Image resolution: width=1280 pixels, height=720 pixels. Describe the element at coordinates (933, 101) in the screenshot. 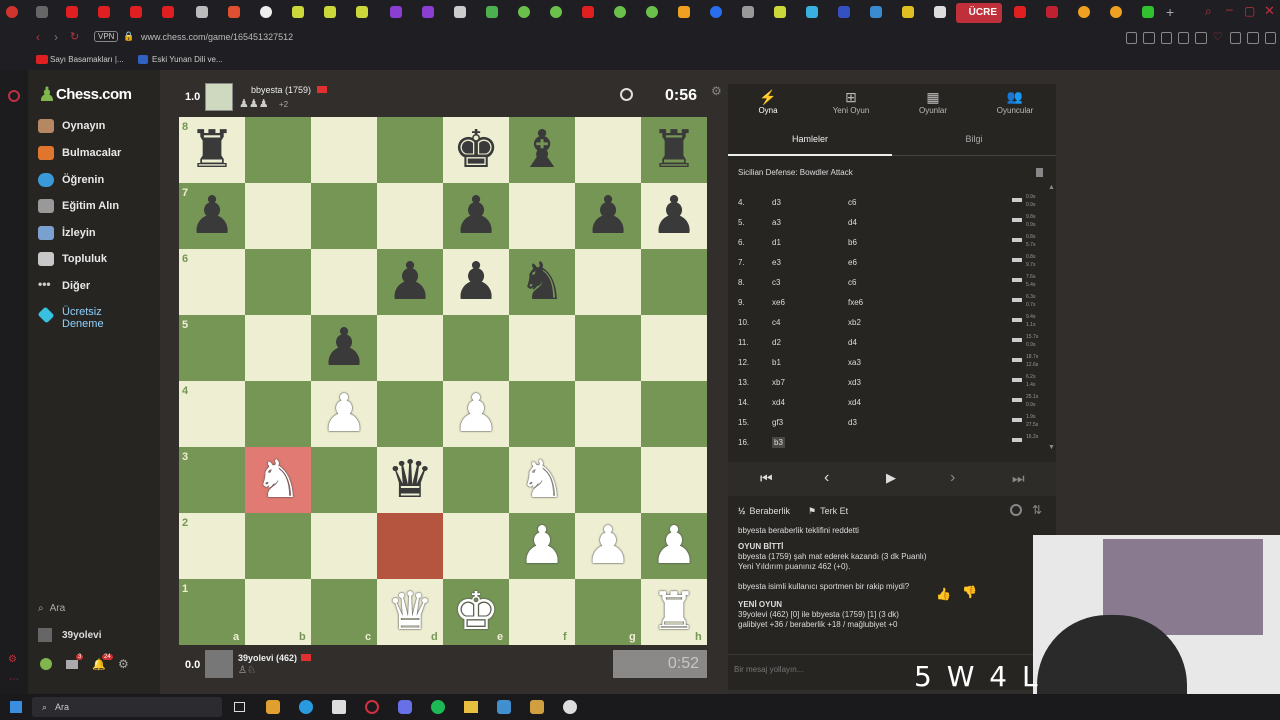

I see `panel-tab-games: ▦ Oyunlar` at that location.